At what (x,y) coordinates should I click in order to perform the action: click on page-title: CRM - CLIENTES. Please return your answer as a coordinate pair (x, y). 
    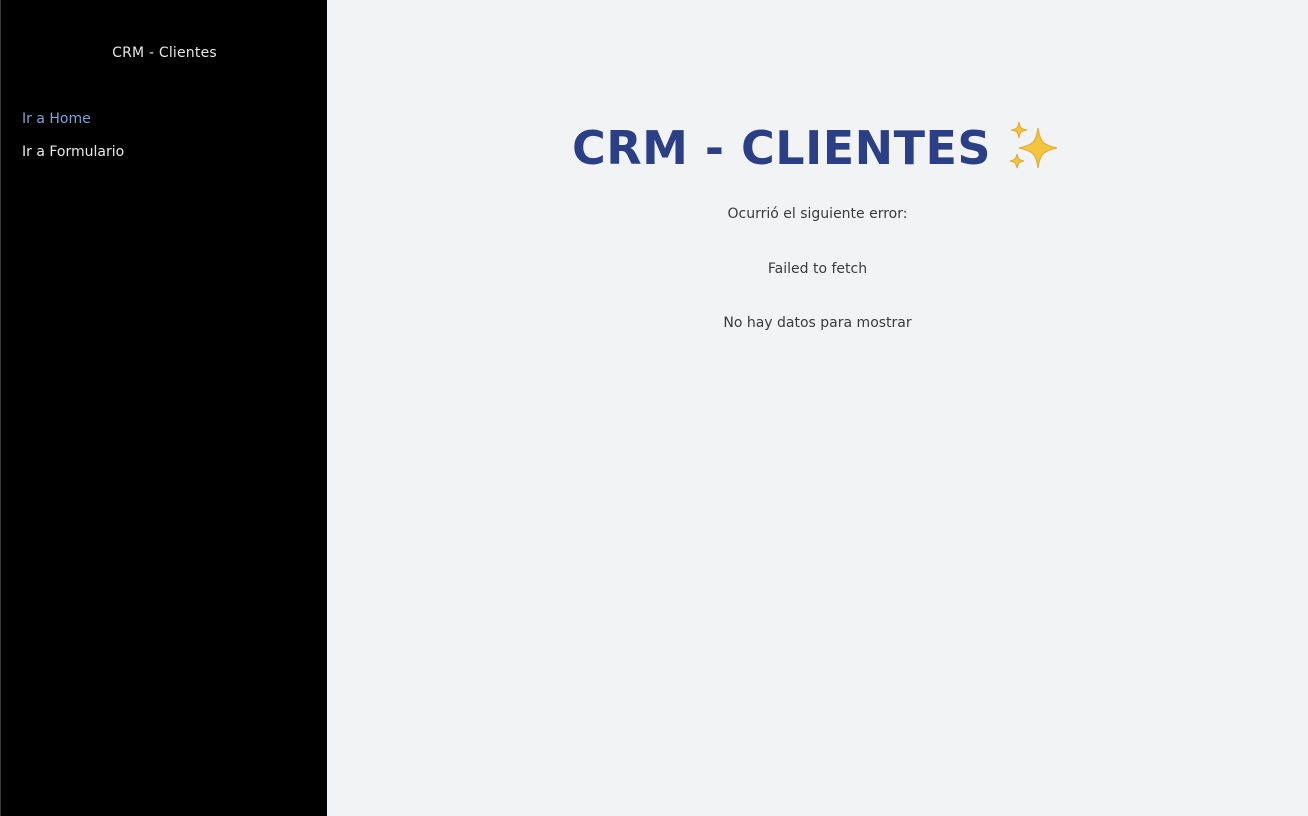
    Looking at the image, I should click on (817, 148).